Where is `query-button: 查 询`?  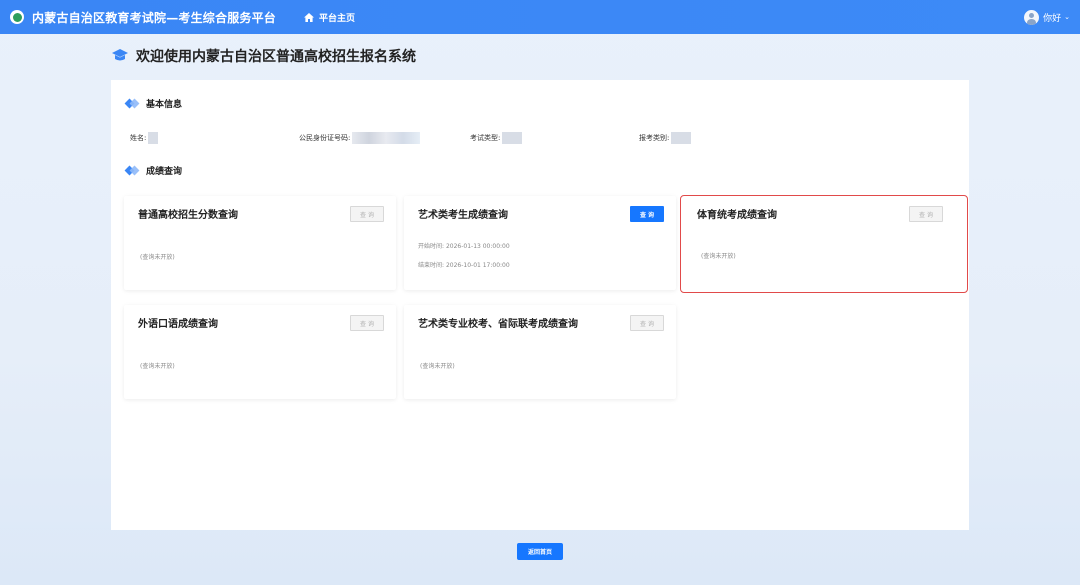 query-button: 查 询 is located at coordinates (647, 214).